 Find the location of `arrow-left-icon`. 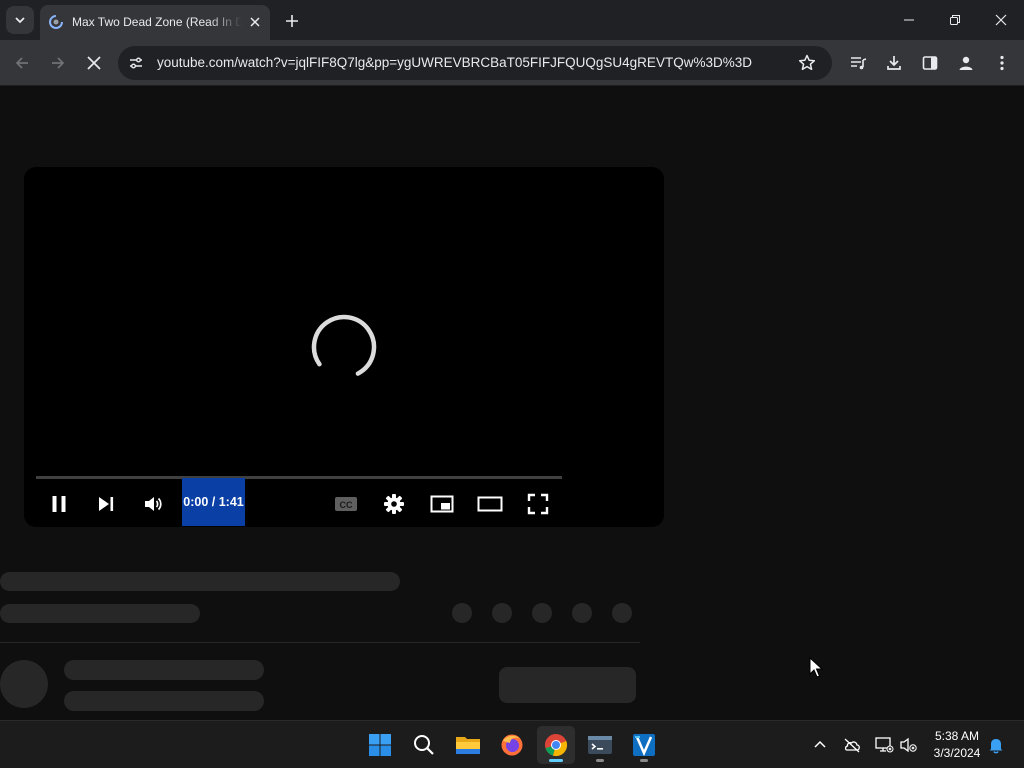

arrow-left-icon is located at coordinates (21, 63).